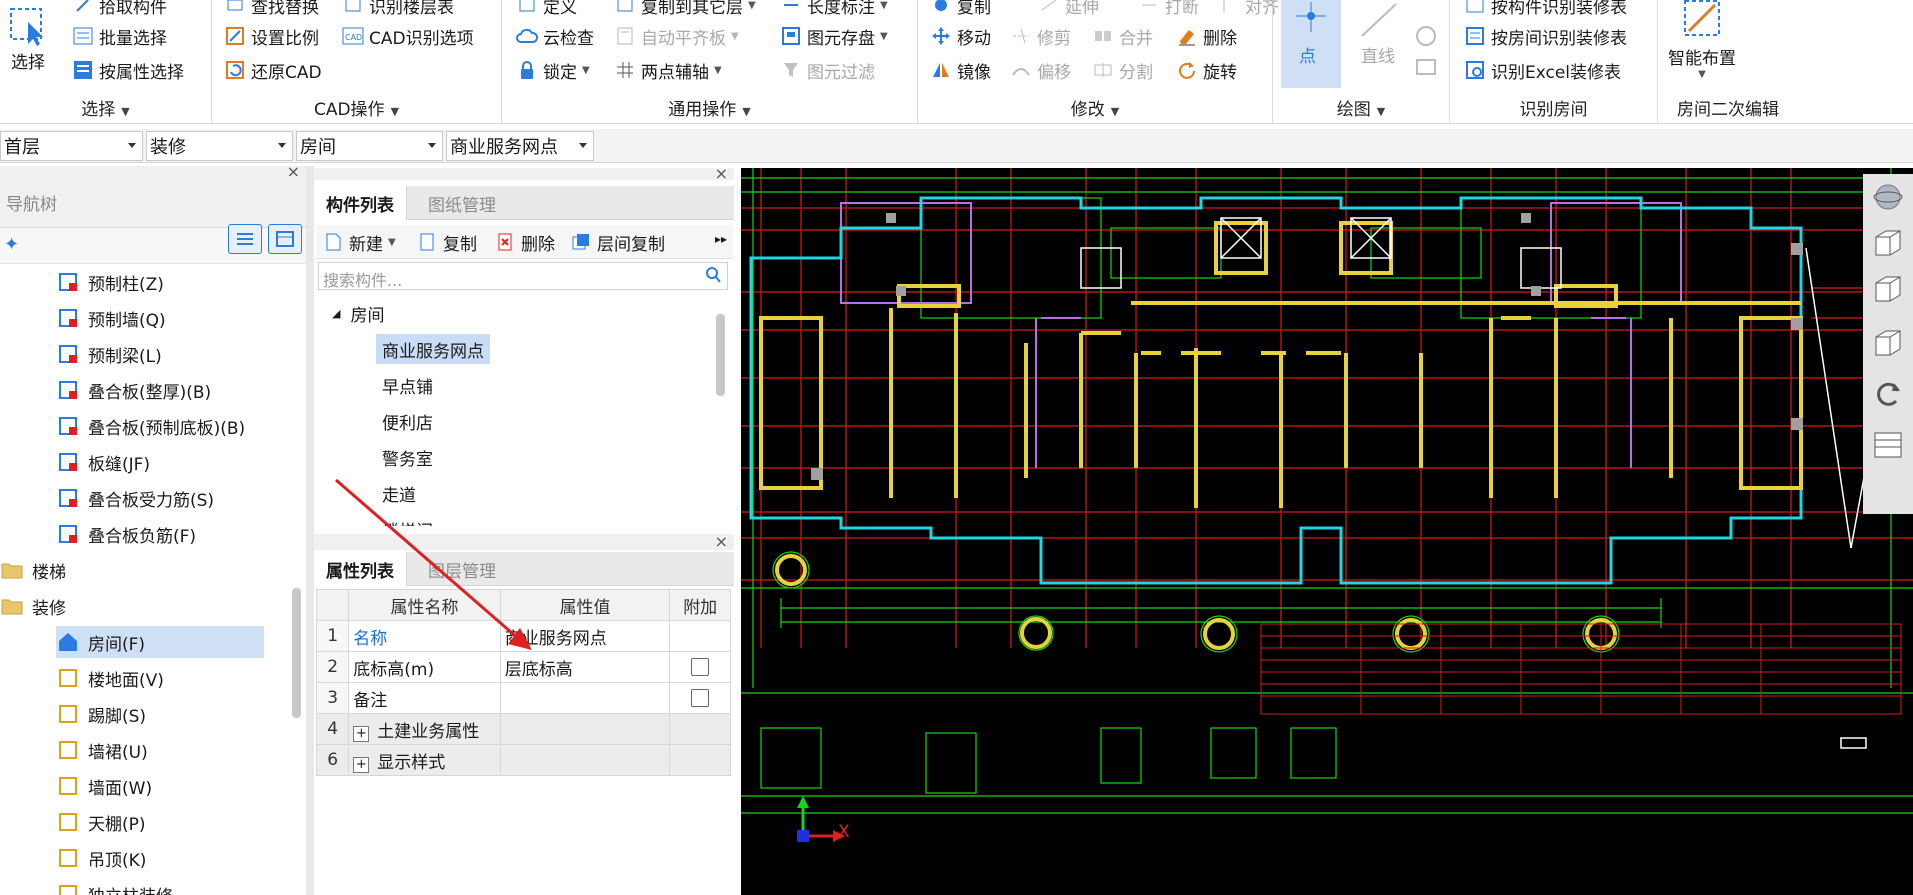  What do you see at coordinates (160, 462) in the screenshot?
I see `nav-item: 板缝(JF)` at bounding box center [160, 462].